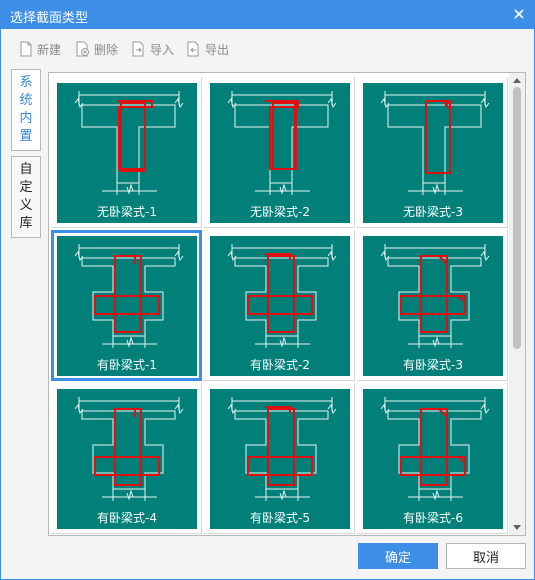  Describe the element at coordinates (127, 365) in the screenshot. I see `section-label: 有卧梁式-1` at that location.